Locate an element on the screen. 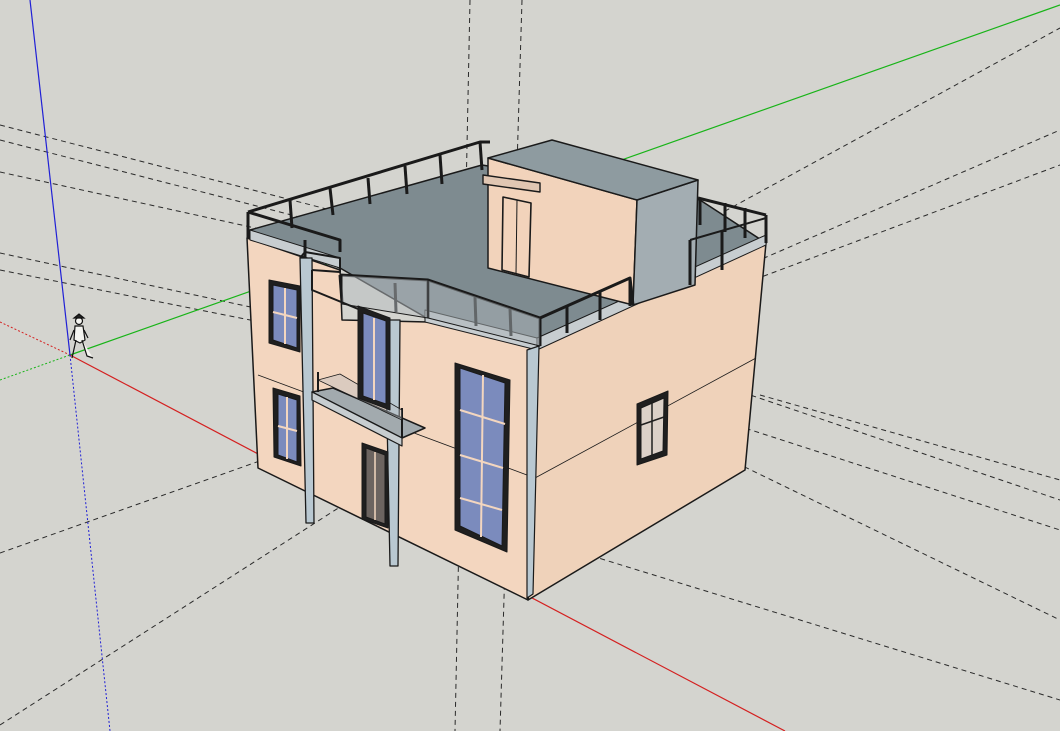 Image resolution: width=1060 pixels, height=731 pixels. red-axis-negative is located at coordinates (35, 338).